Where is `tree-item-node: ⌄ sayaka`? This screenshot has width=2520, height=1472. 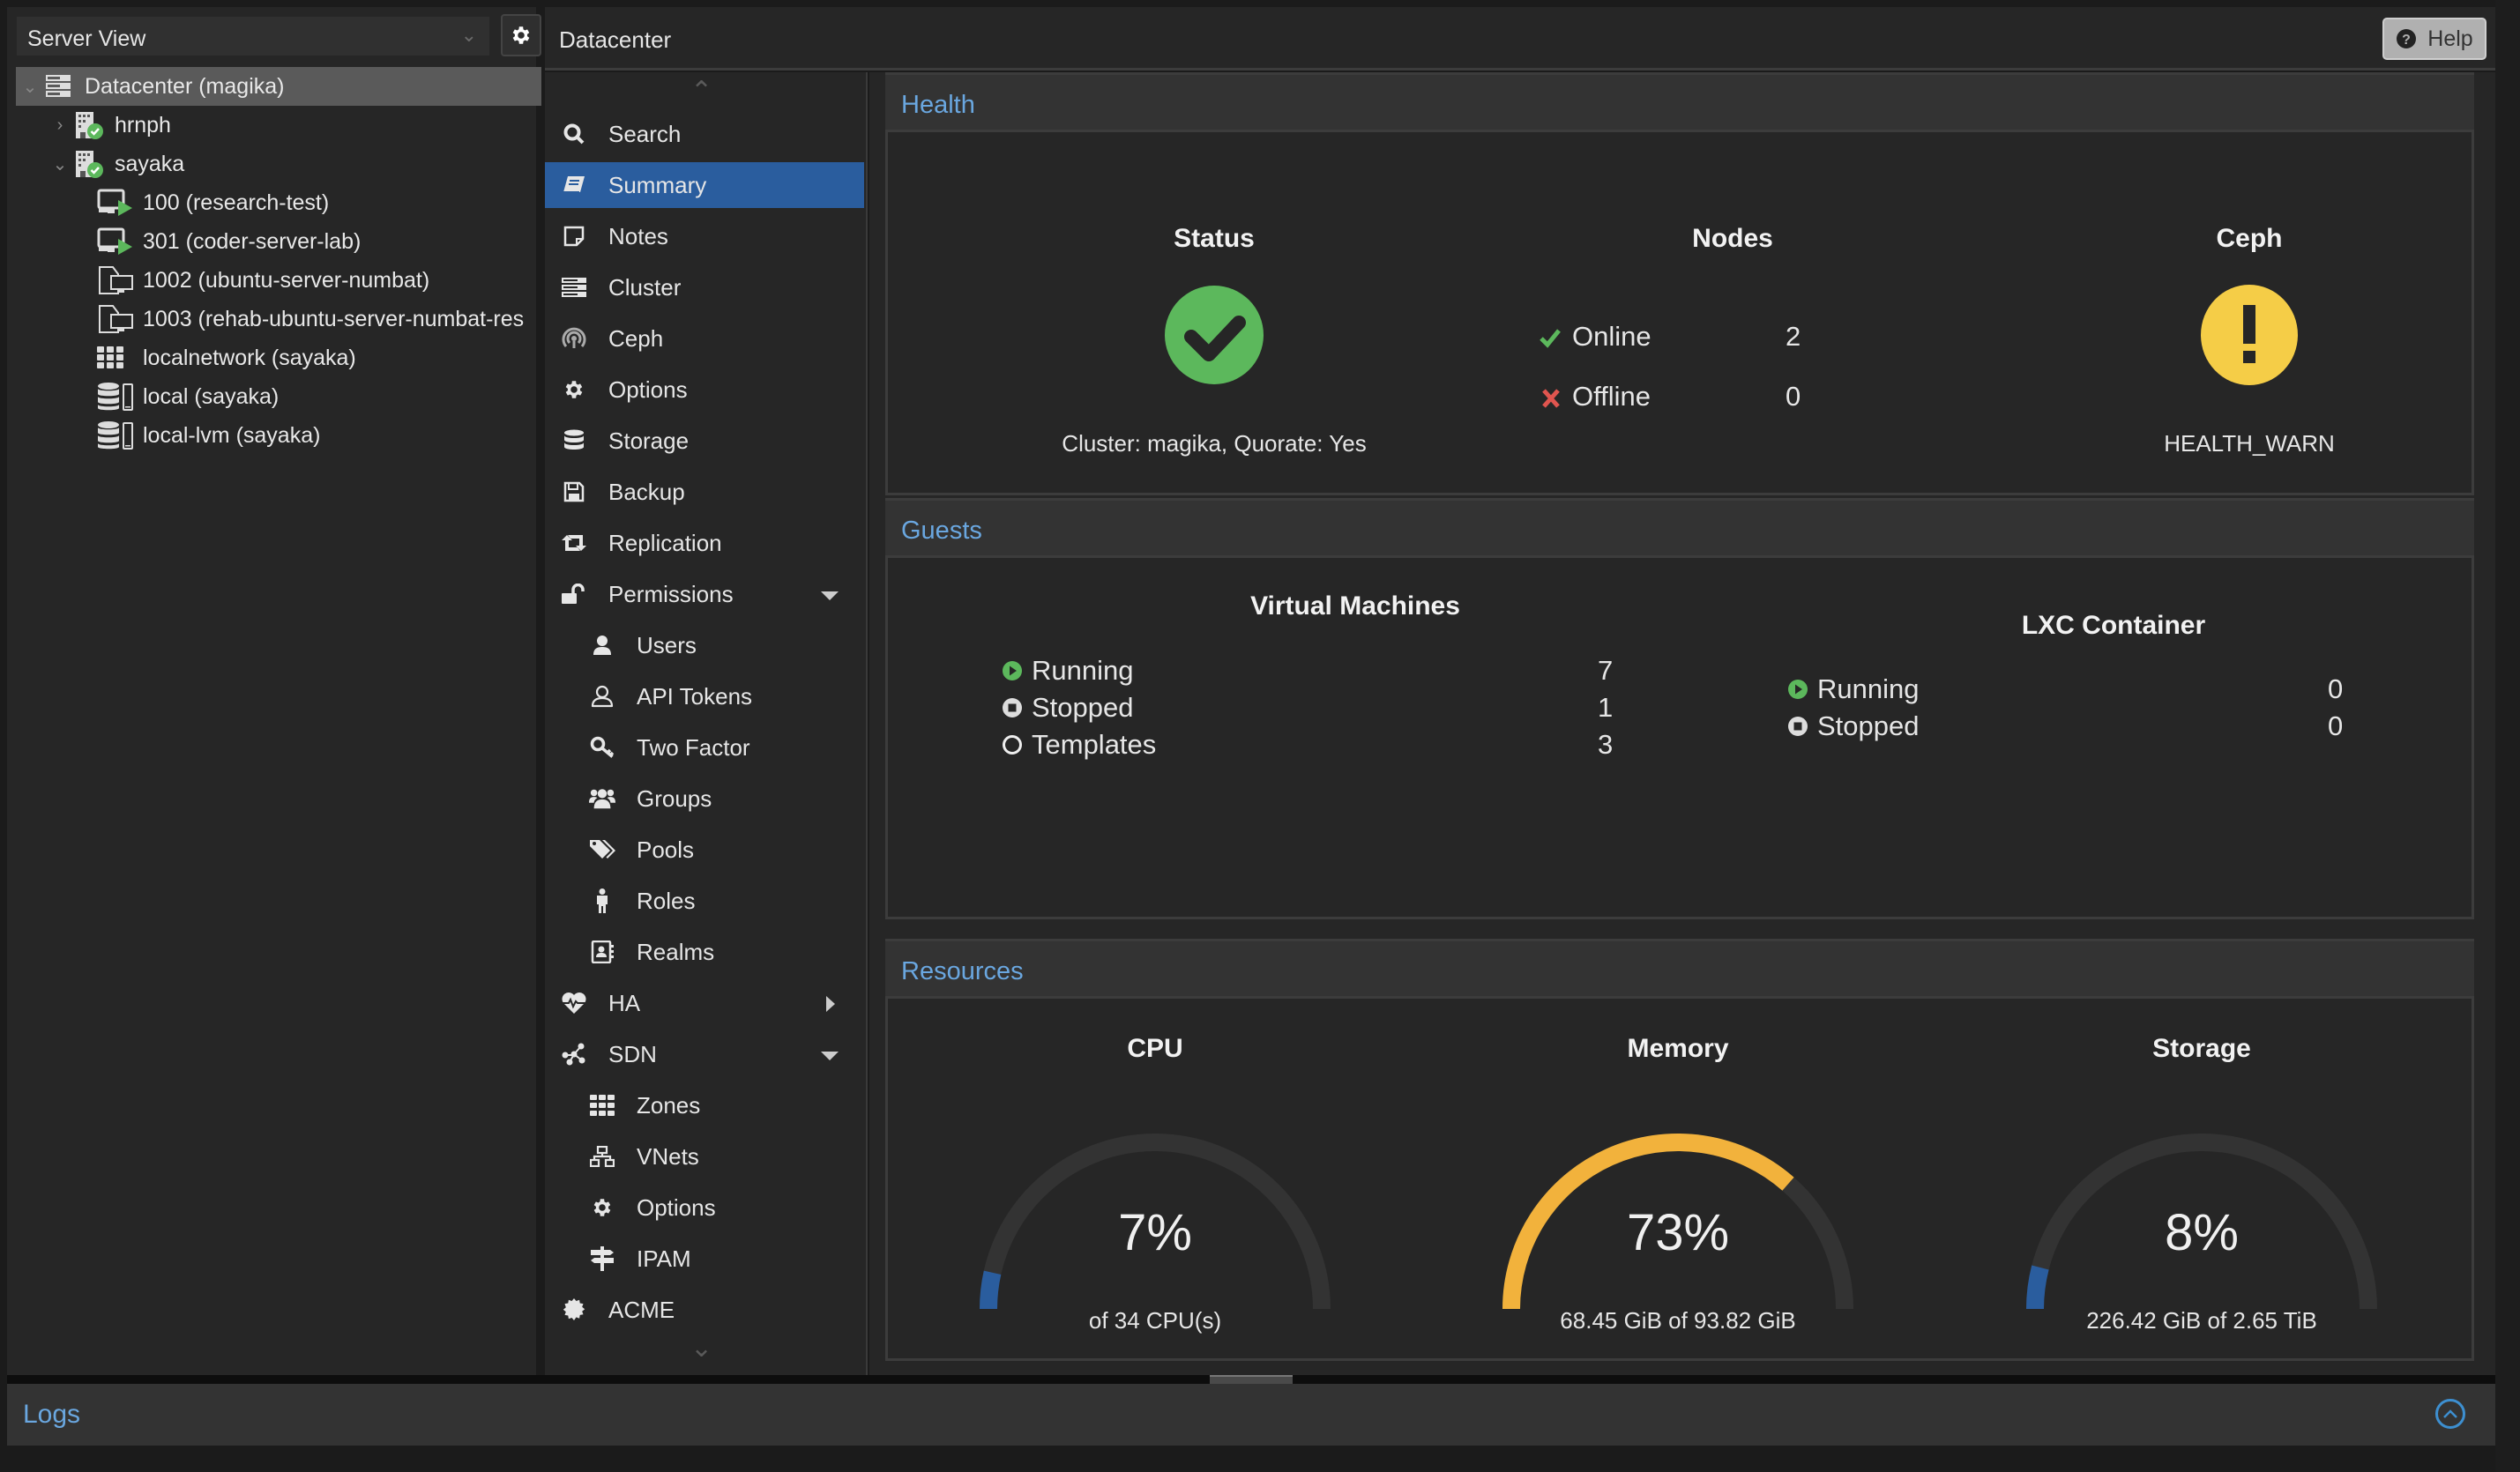 tree-item-node: ⌄ sayaka is located at coordinates (278, 164).